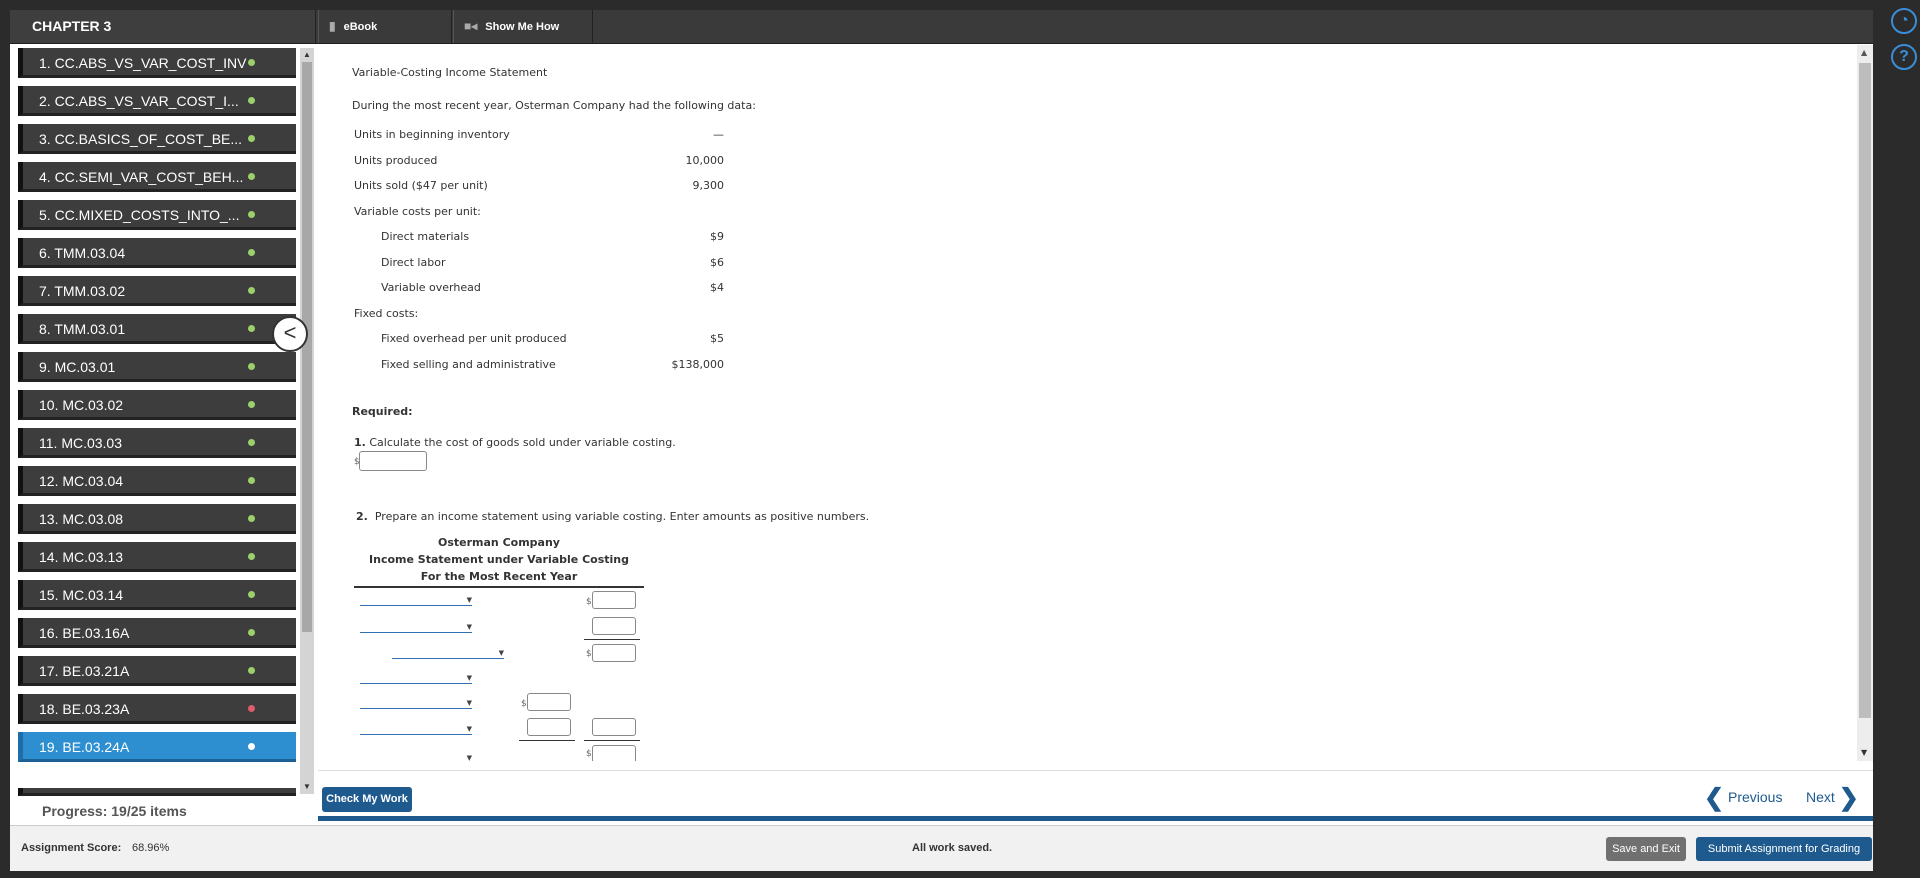  I want to click on statement-line-2-input, so click(614, 626).